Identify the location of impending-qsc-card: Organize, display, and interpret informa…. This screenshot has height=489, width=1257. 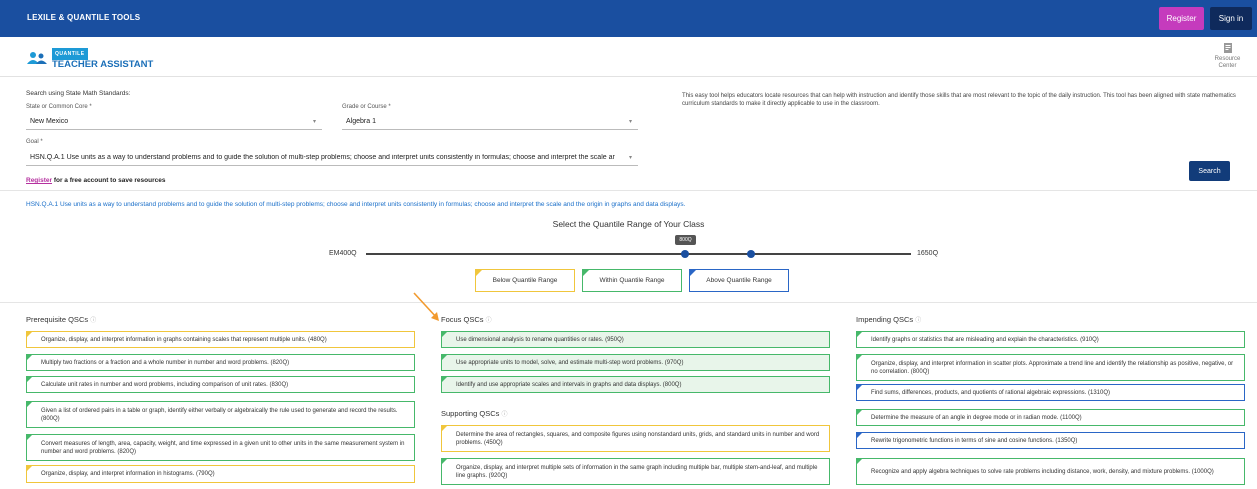
(1050, 367).